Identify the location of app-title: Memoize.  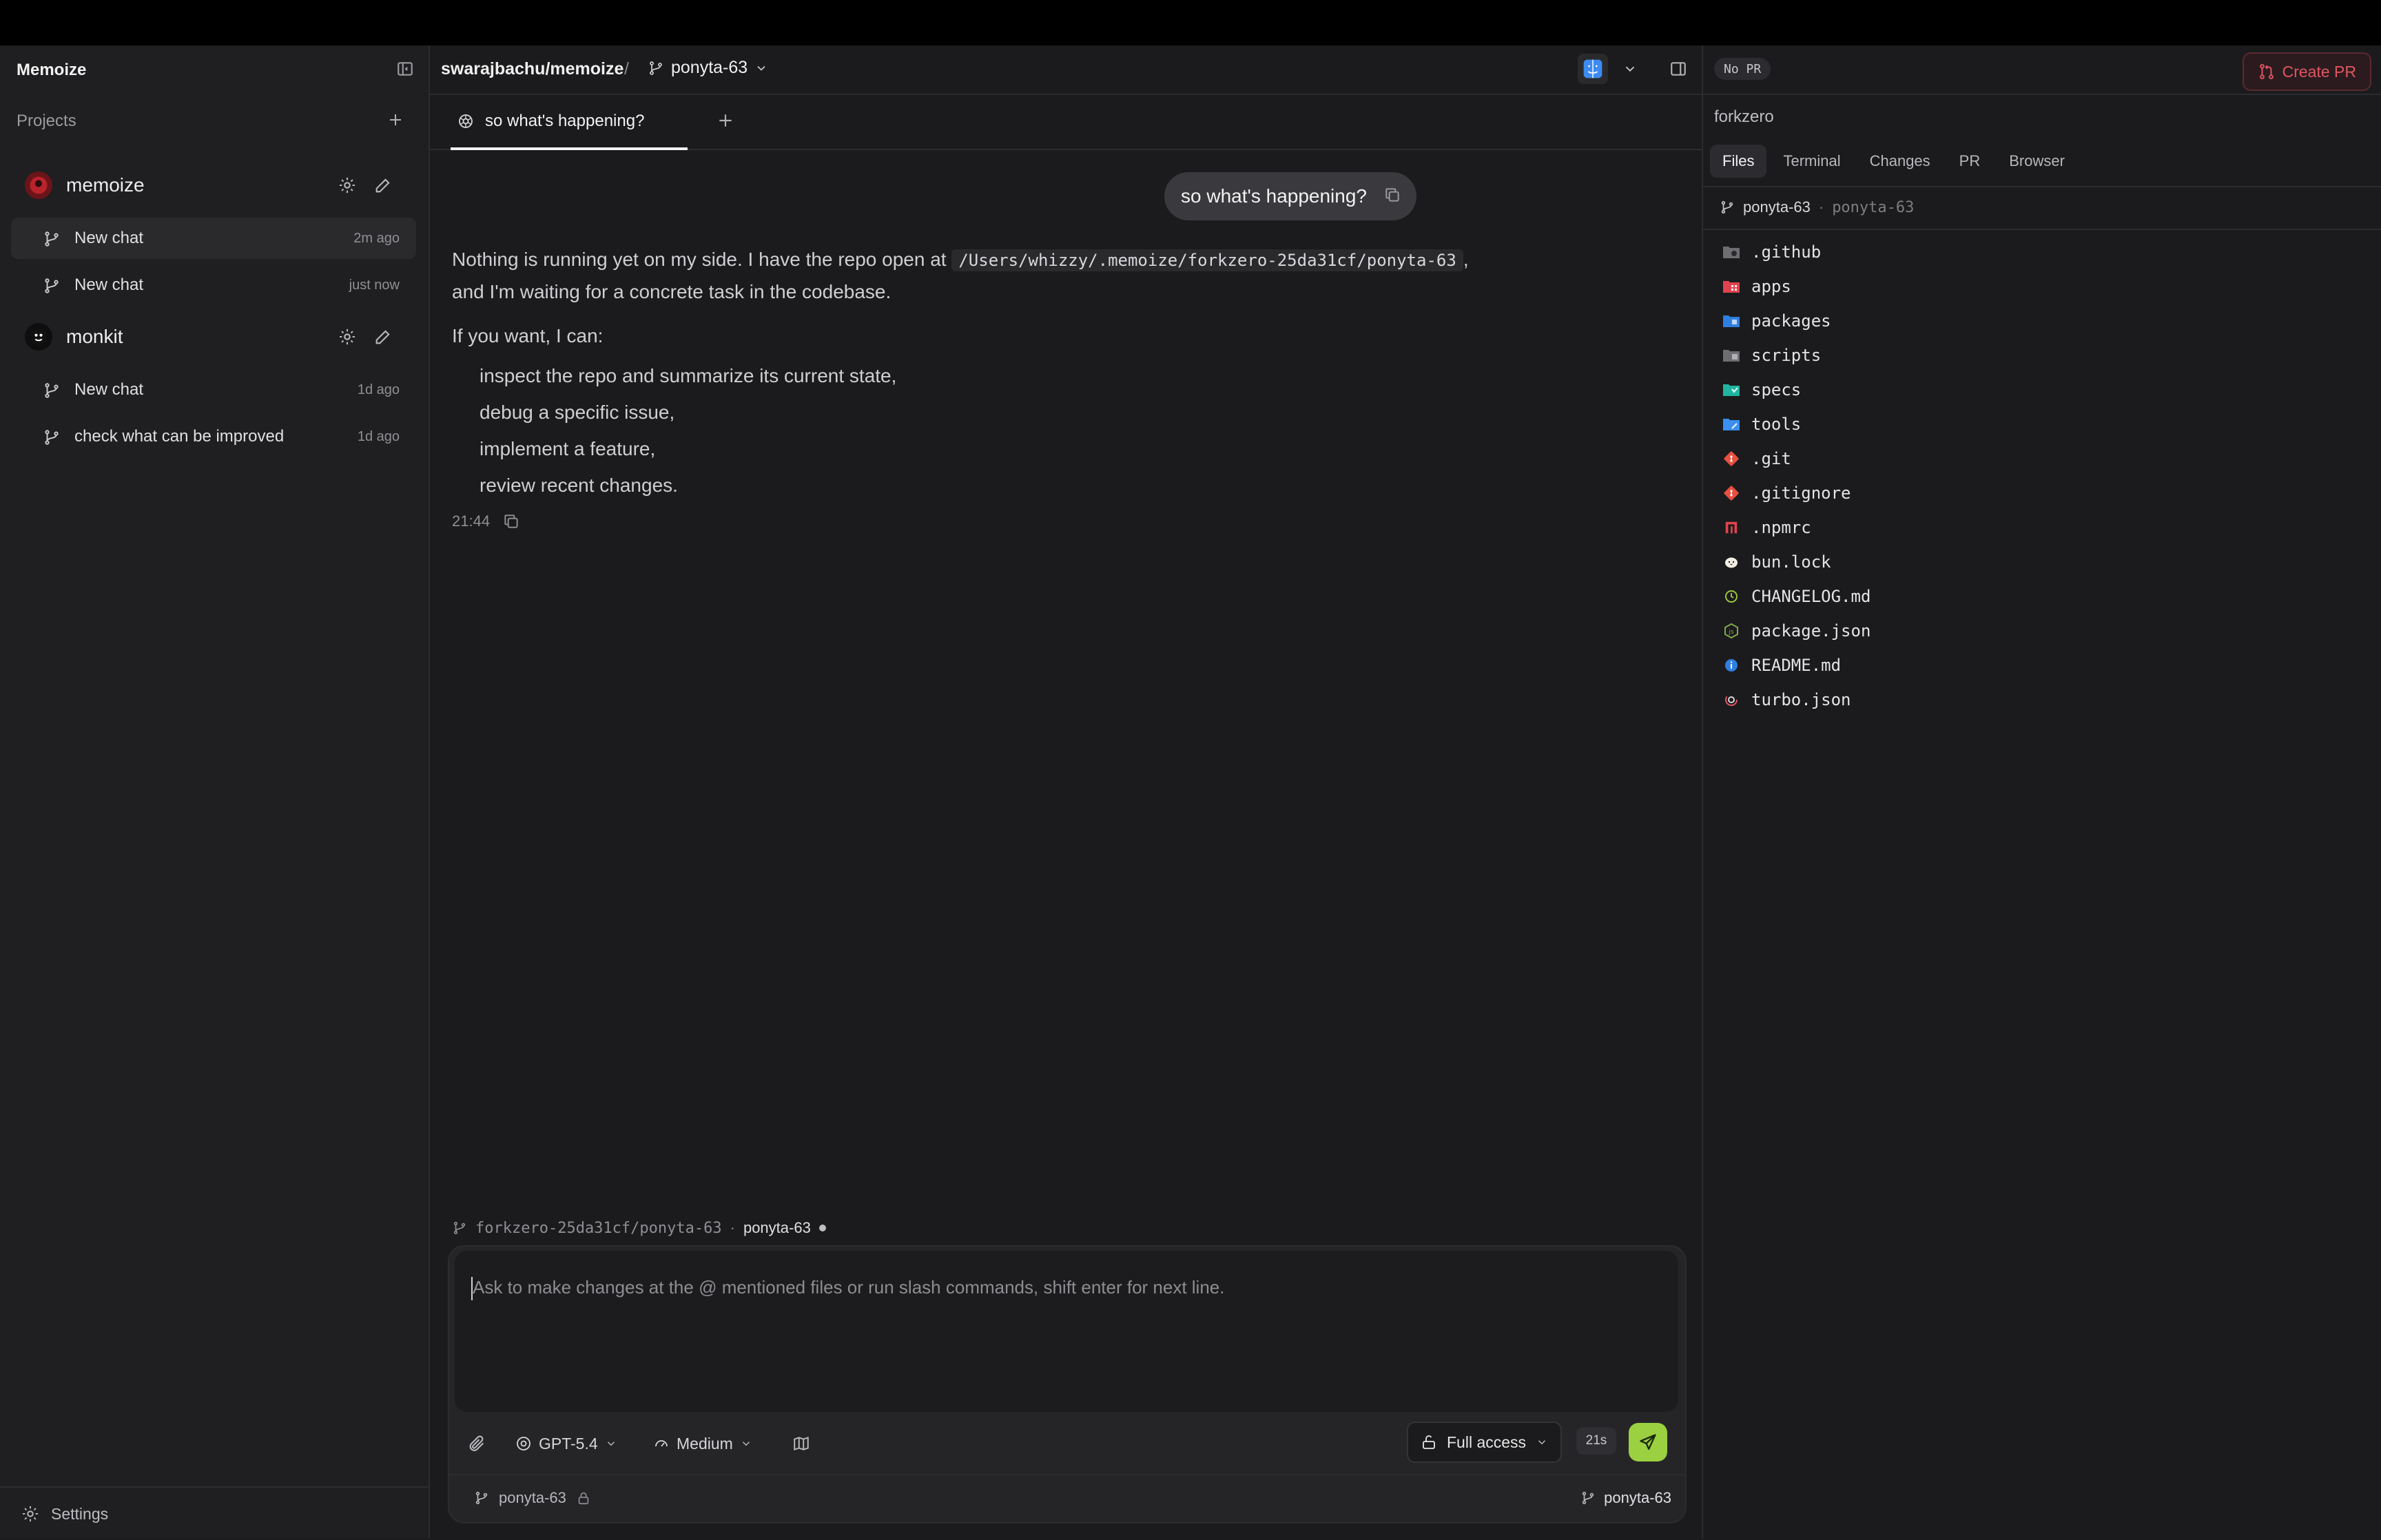
(52, 70).